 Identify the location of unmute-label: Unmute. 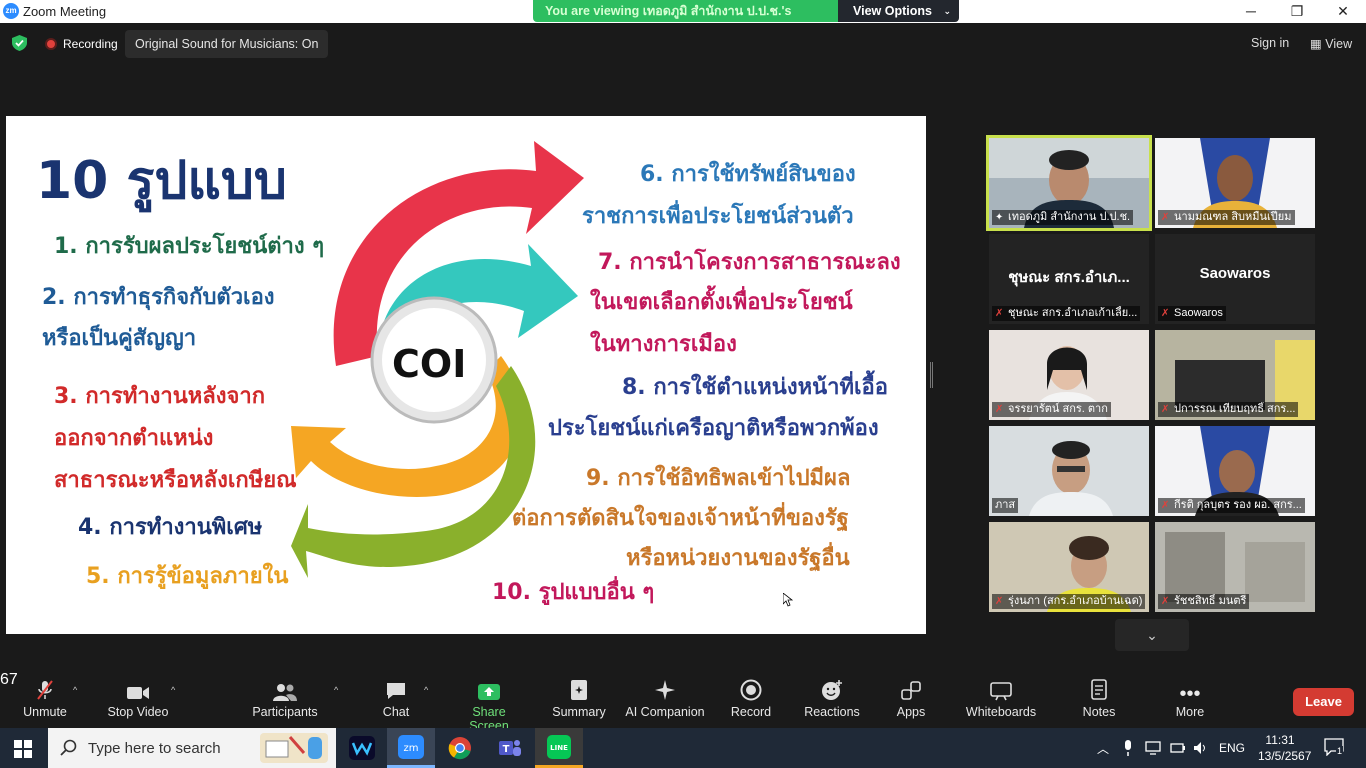
(45, 712).